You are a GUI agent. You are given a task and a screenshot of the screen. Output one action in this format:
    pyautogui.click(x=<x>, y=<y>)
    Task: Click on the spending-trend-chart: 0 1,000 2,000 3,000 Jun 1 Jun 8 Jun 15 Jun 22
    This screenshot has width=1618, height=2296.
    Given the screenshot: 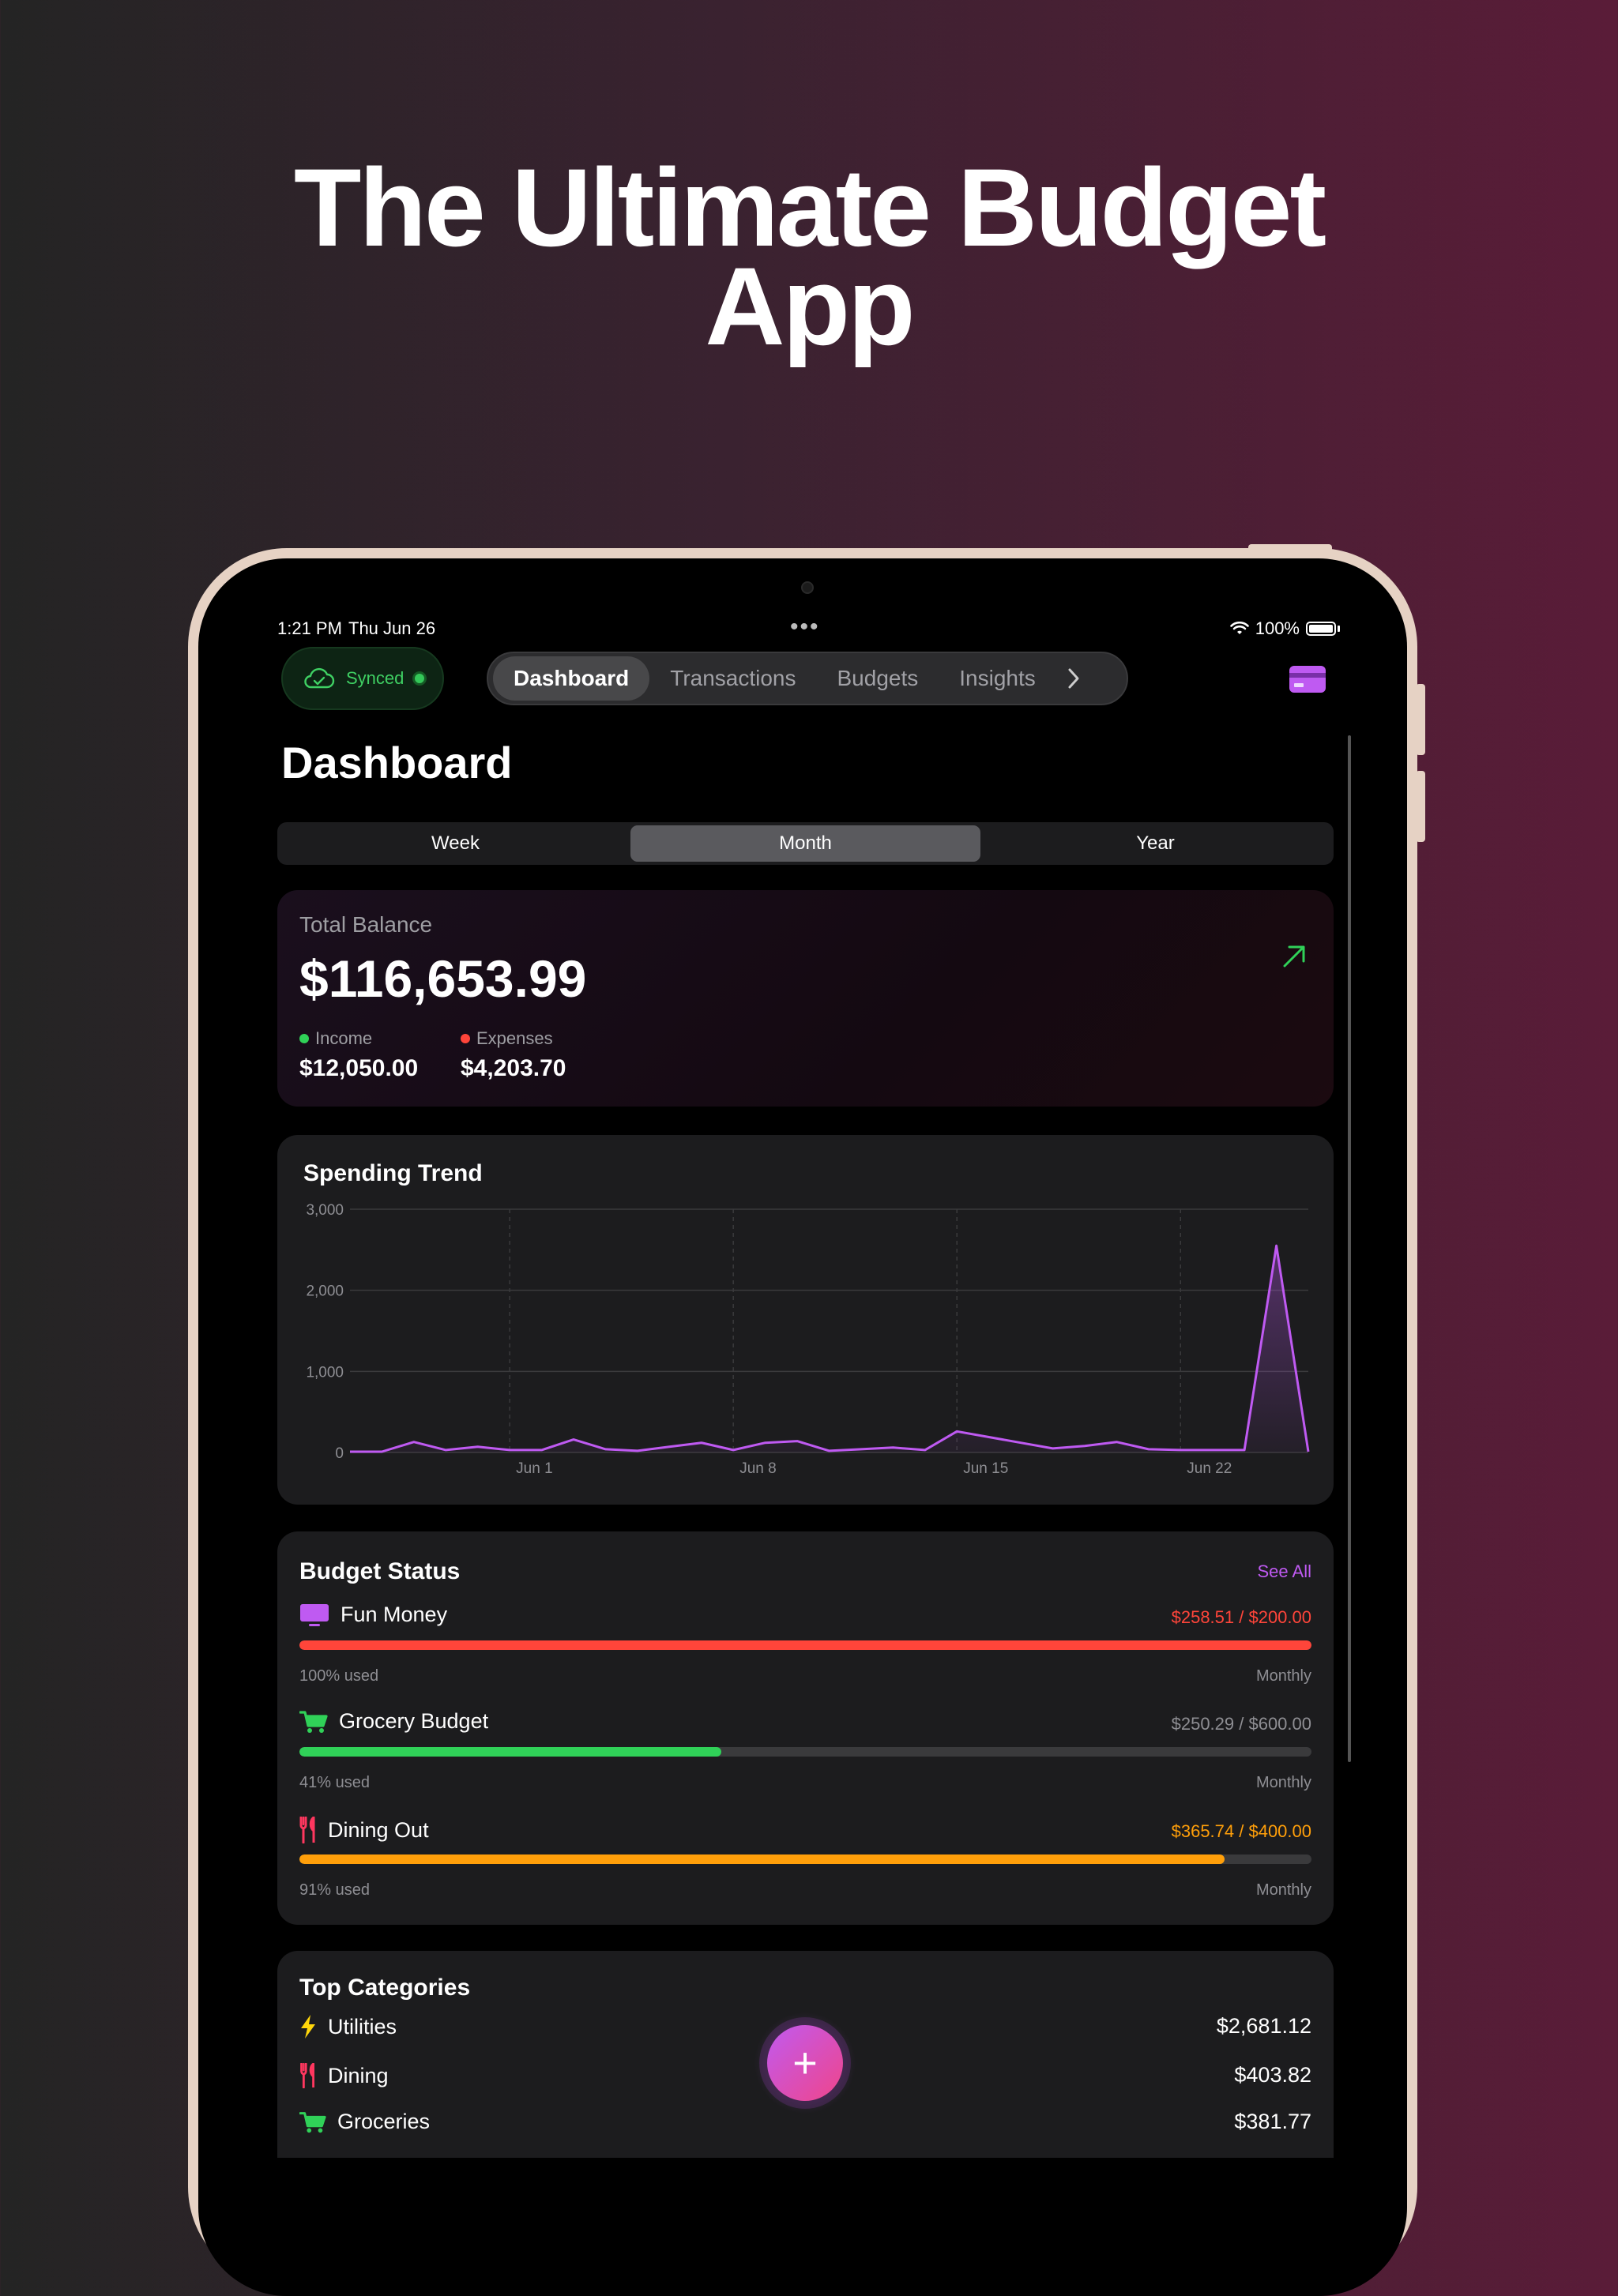 What is the action you would take?
    pyautogui.click(x=805, y=1320)
    